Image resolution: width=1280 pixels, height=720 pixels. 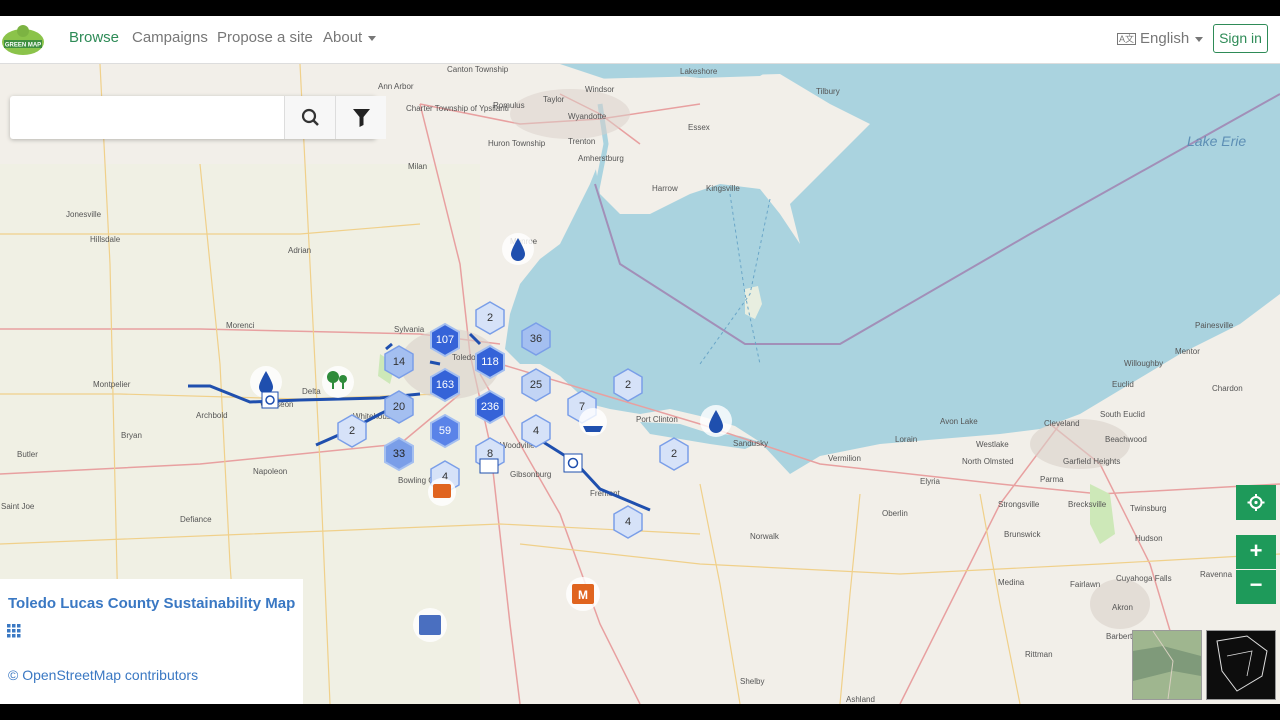 What do you see at coordinates (1216, 574) in the screenshot?
I see `svg-text: Ravenna` at bounding box center [1216, 574].